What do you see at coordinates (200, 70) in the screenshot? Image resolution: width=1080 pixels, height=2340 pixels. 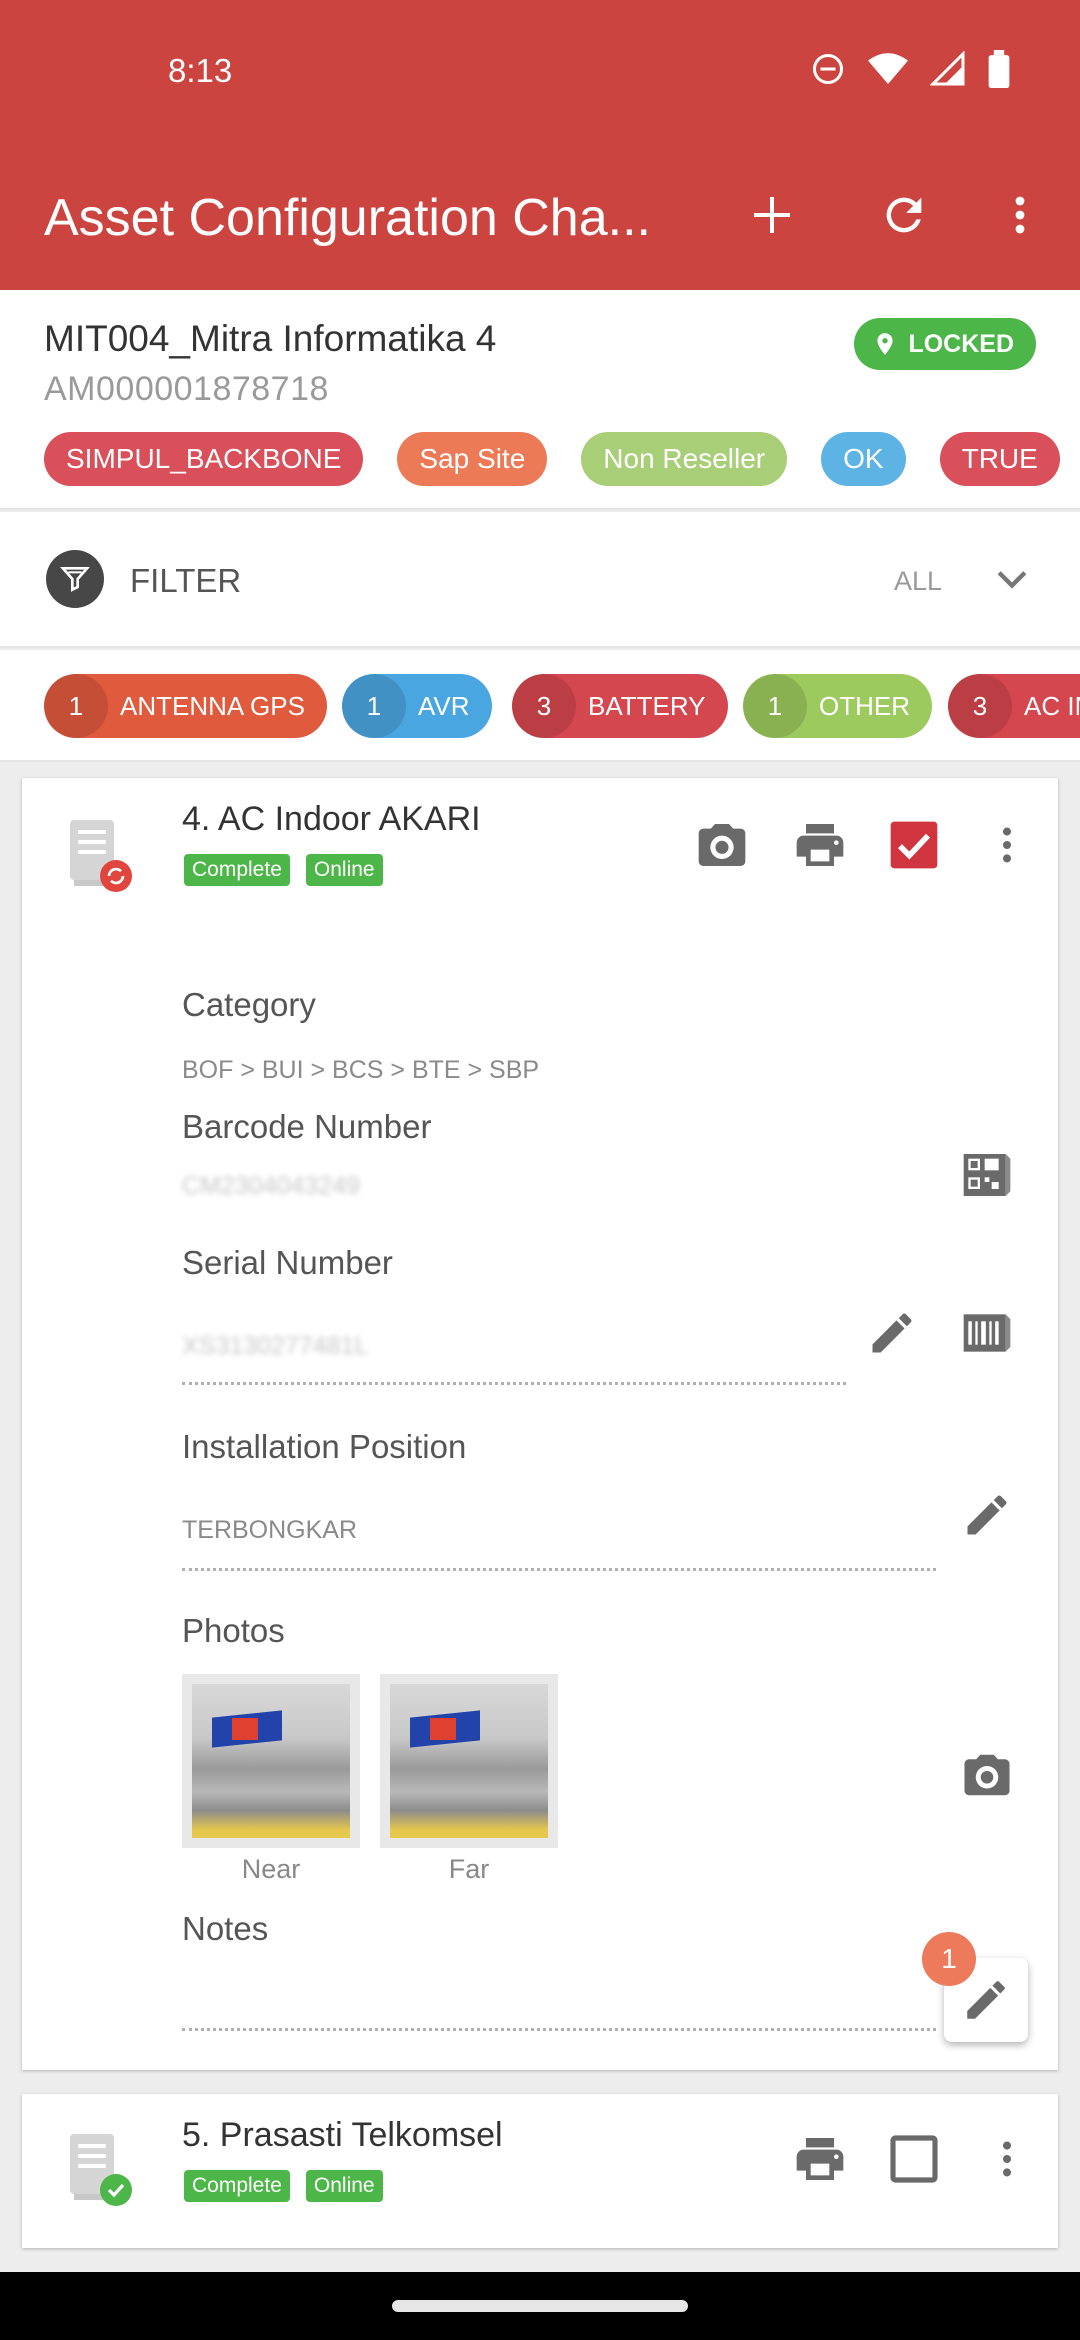 I see `status-time: 8:13` at bounding box center [200, 70].